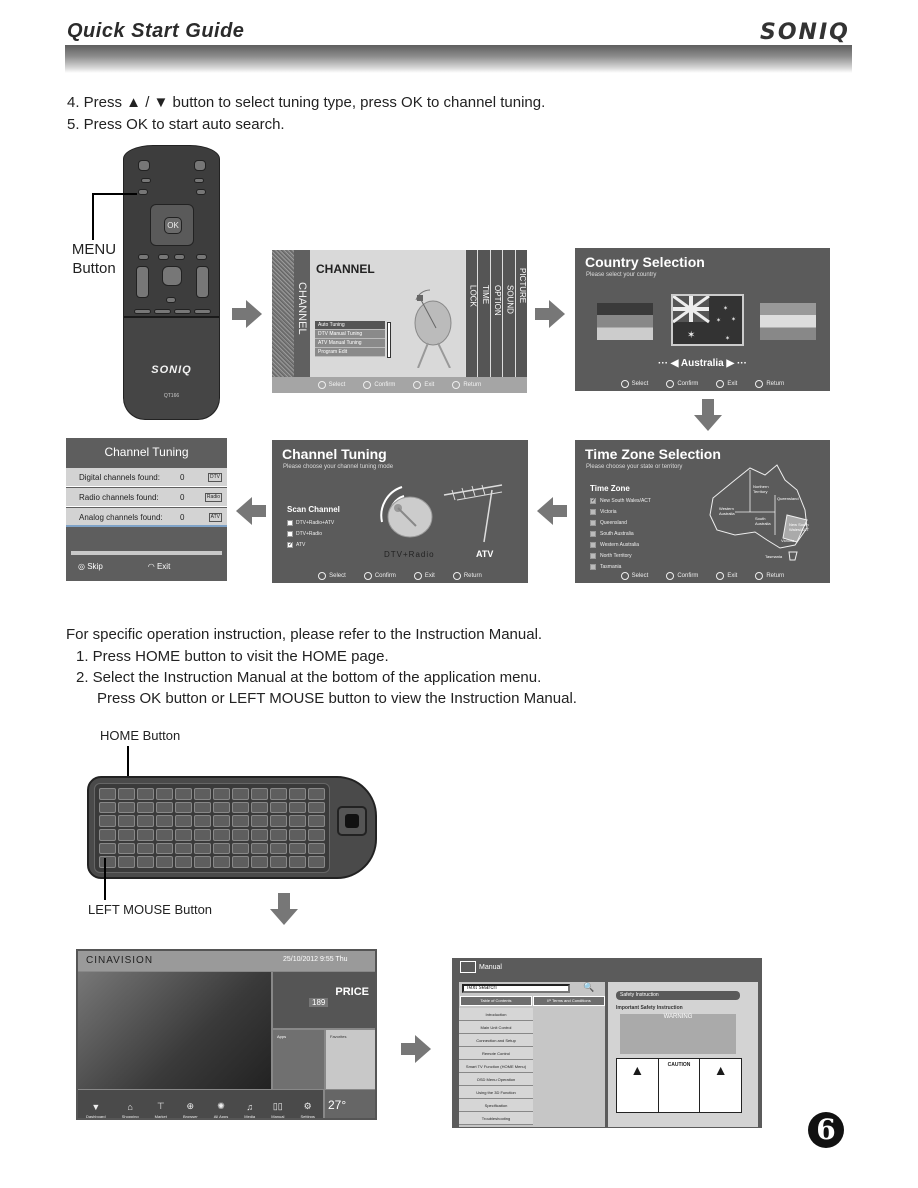  Describe the element at coordinates (199, 180) in the screenshot. I see `subtitle-button` at that location.